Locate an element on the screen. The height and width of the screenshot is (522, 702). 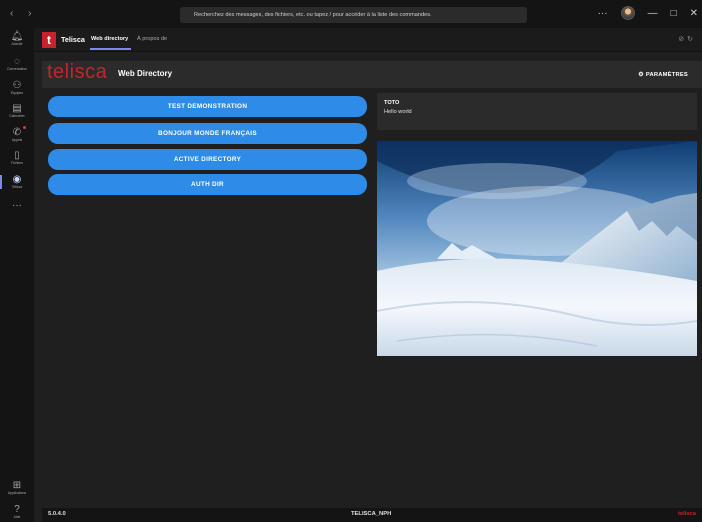
rail-item-chat: ◌ Conversation is located at coordinates (17, 64).